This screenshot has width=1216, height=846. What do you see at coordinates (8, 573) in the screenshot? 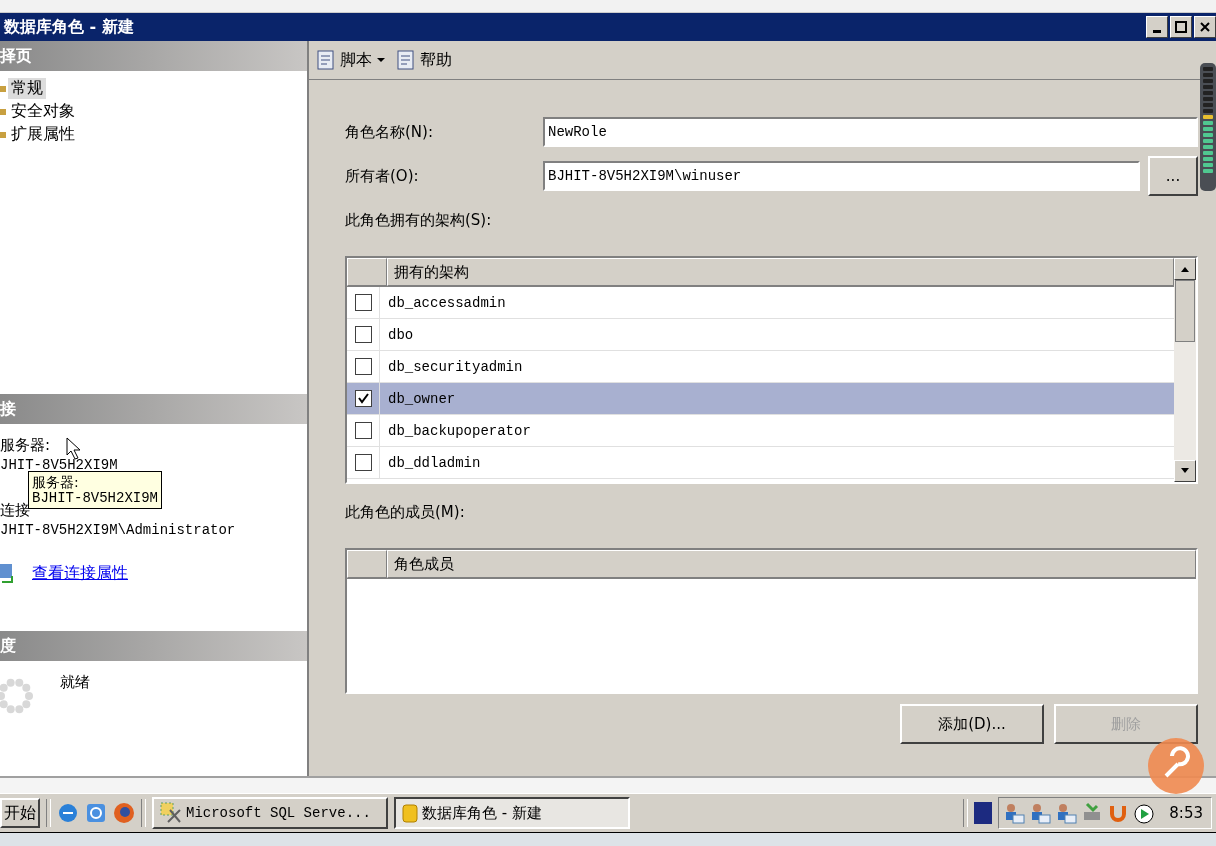
I see `connection-properties-icon` at bounding box center [8, 573].